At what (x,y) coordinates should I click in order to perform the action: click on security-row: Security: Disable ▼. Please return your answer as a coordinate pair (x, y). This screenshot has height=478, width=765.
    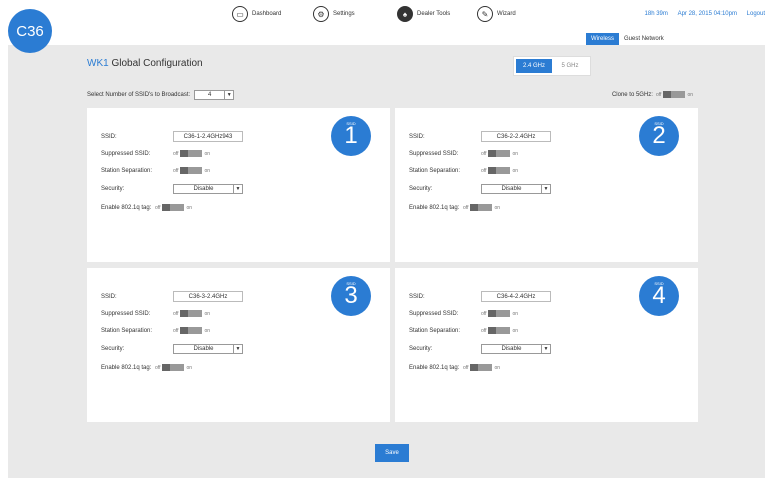
    Looking at the image, I should click on (480, 189).